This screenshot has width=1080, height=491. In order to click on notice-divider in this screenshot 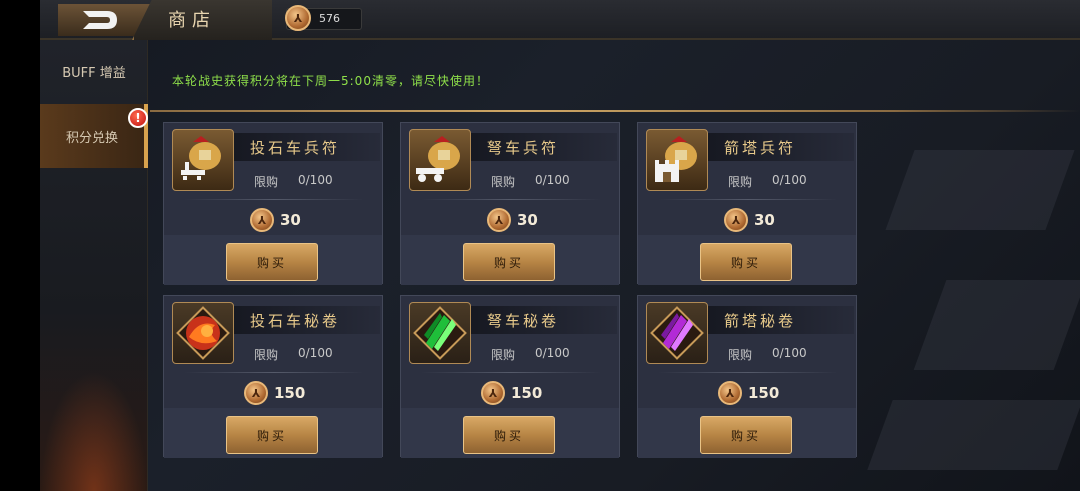, I will do `click(615, 111)`.